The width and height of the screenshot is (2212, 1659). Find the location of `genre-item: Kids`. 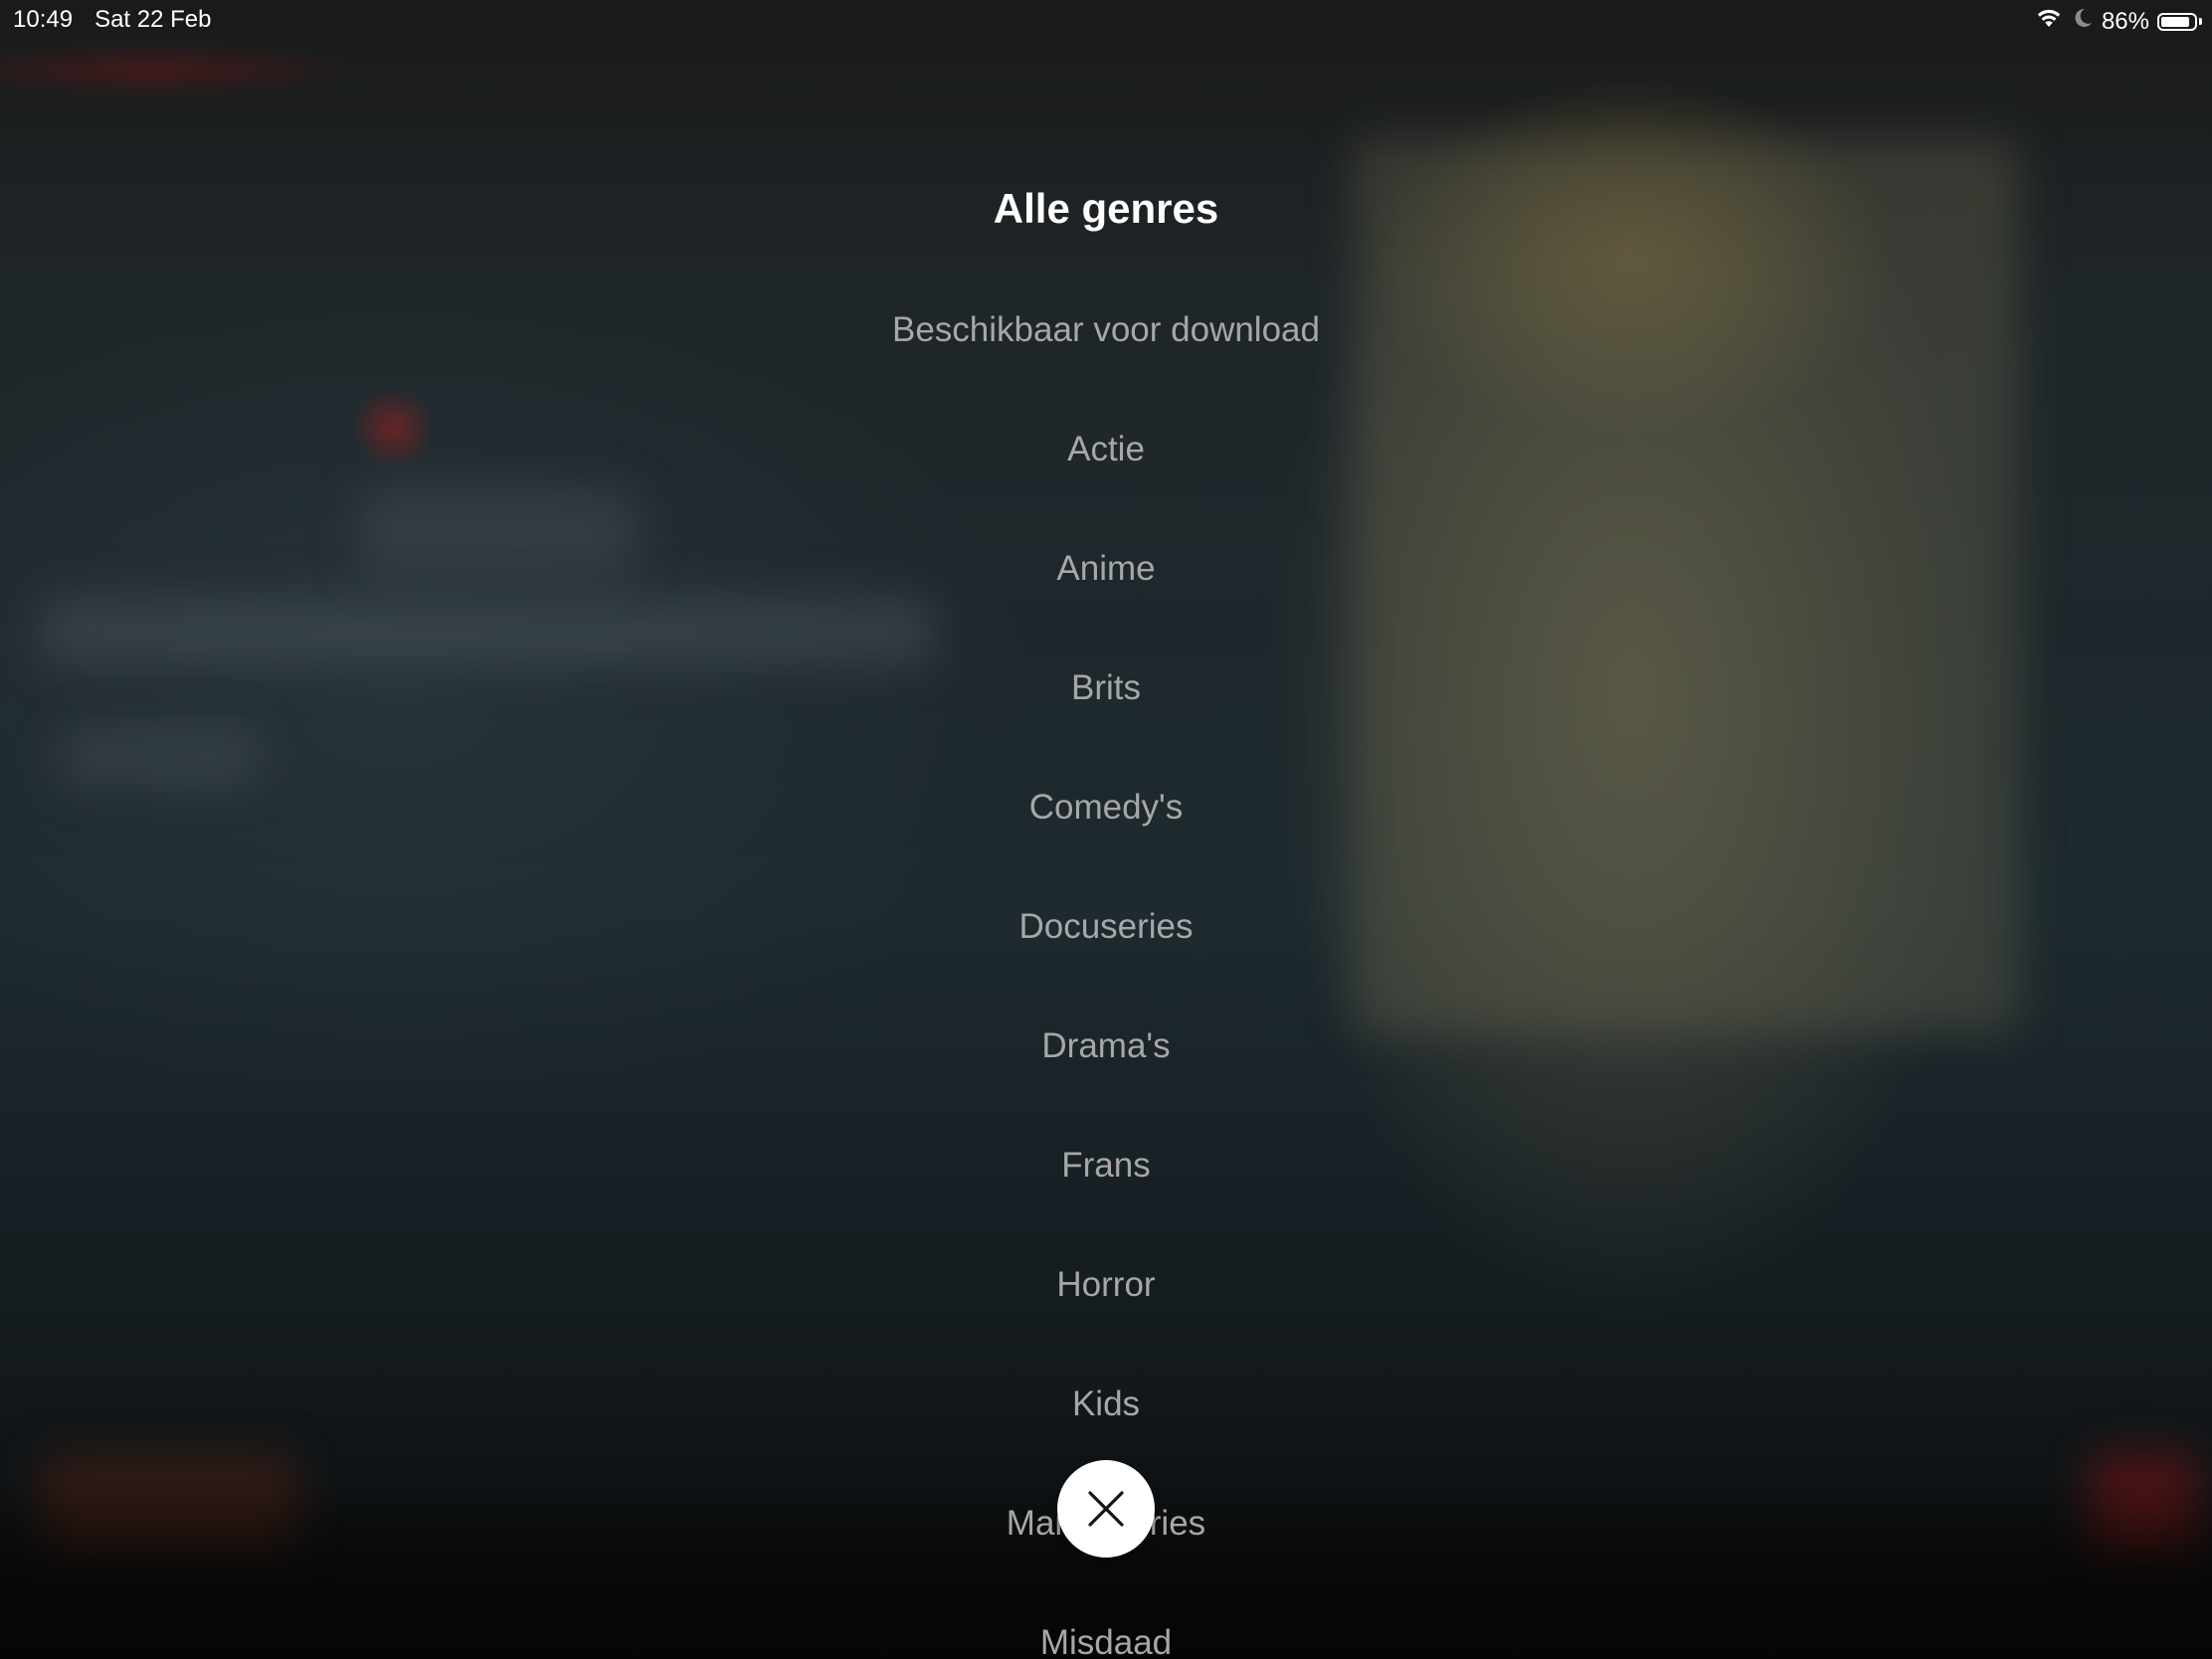

genre-item: Kids is located at coordinates (1106, 1404).